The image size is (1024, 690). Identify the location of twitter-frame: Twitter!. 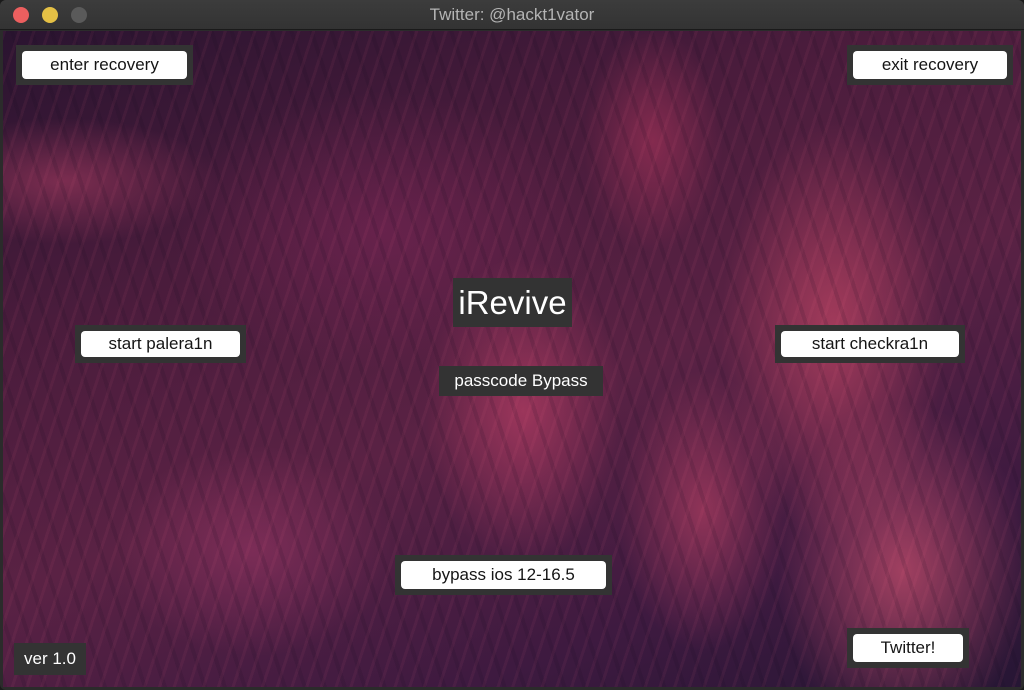
(908, 648).